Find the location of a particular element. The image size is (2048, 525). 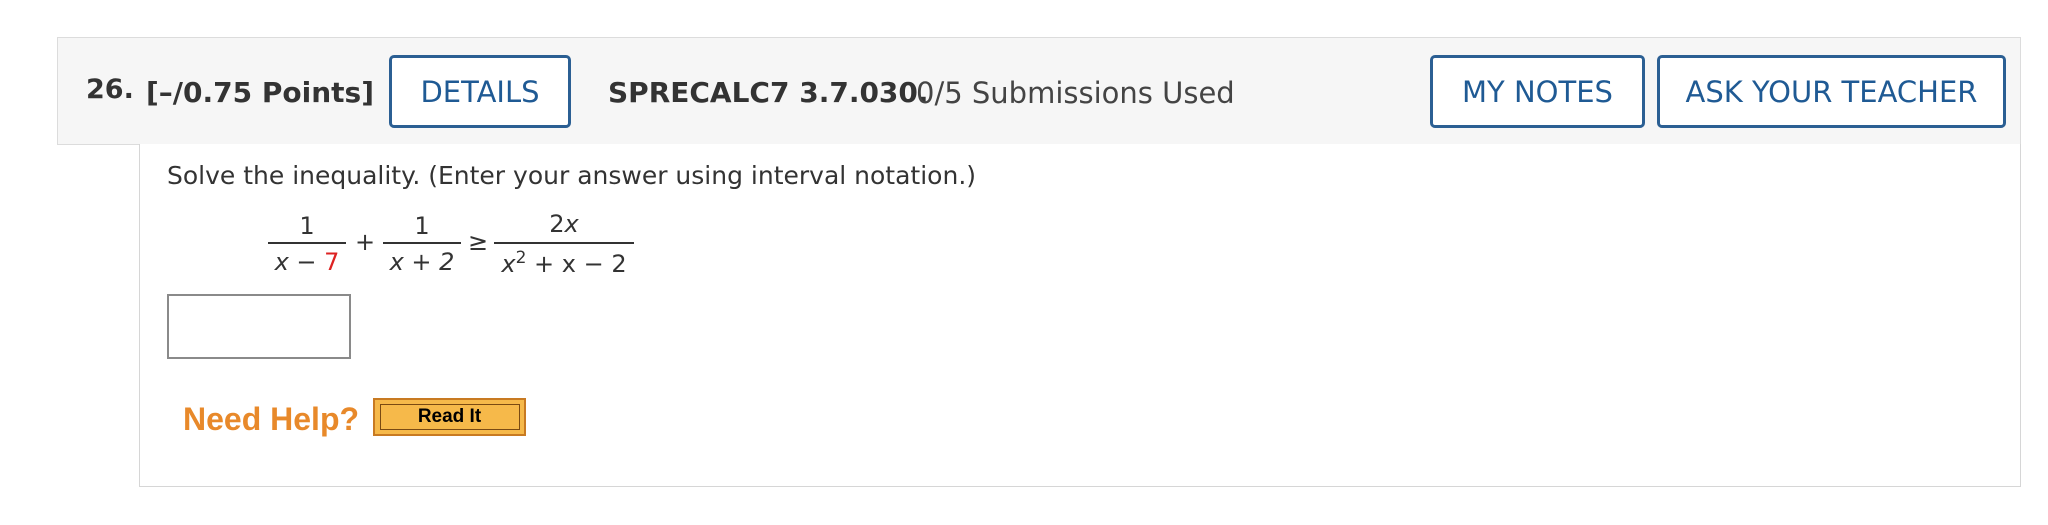

fraction-2-numerator: 1 is located at coordinates (422, 226).